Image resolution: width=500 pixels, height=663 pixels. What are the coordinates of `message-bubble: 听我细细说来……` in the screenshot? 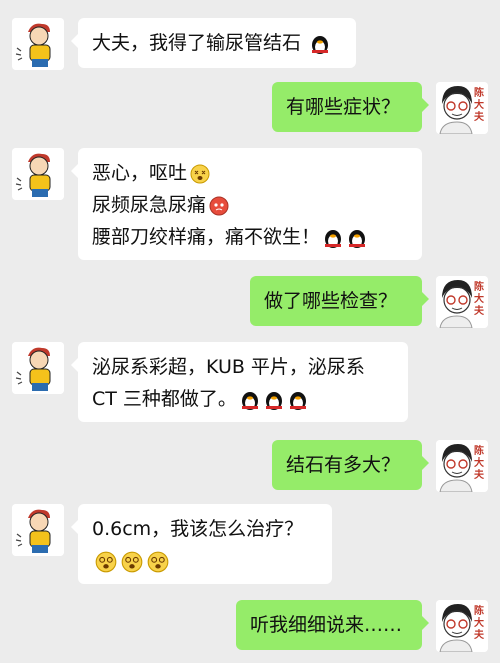 It's located at (332, 625).